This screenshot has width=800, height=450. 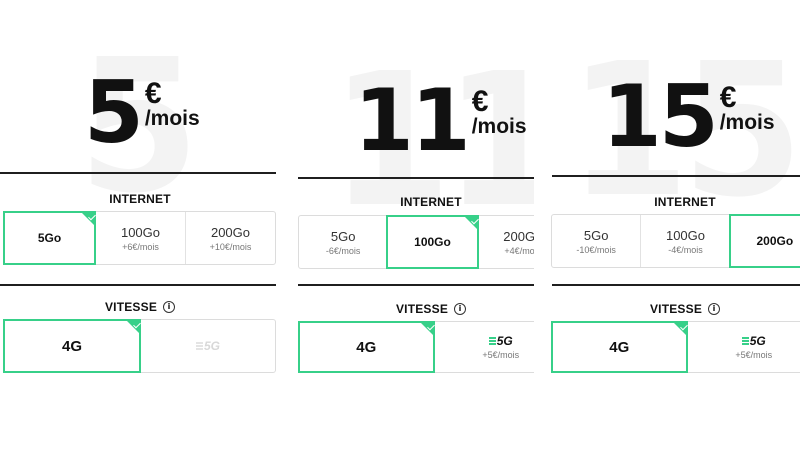 I want to click on internet-option-5go: 5Go -10€/mois, so click(x=596, y=241).